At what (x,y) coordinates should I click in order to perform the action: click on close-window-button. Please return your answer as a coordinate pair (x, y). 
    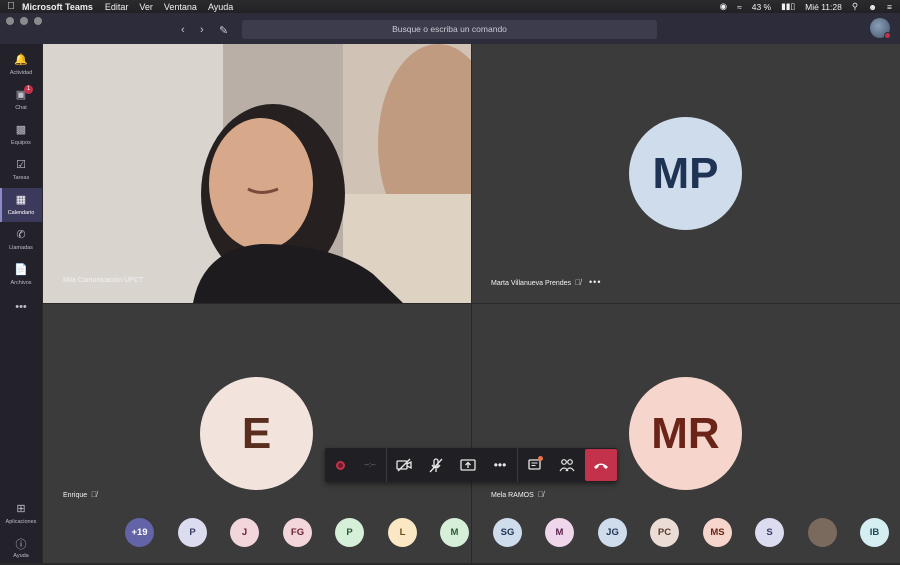
    Looking at the image, I should click on (10, 21).